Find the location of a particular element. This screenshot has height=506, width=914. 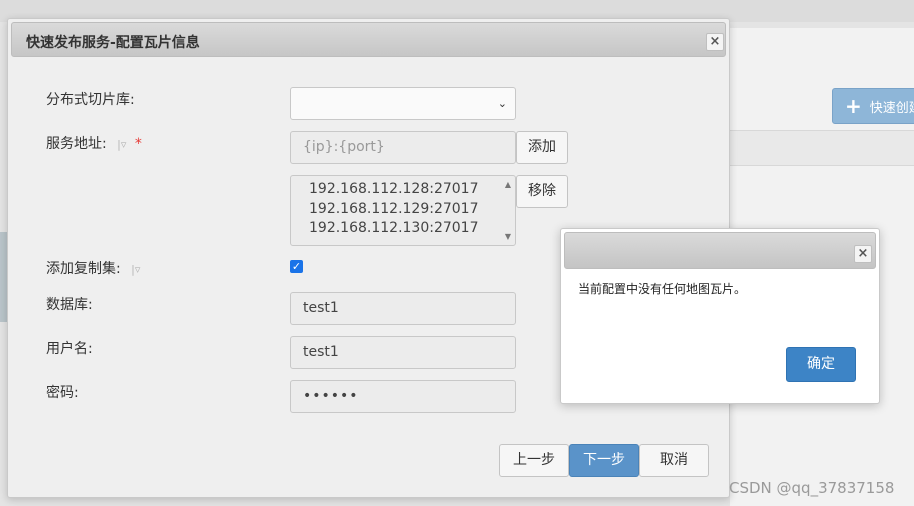

quick-create-button: + 快速创建 is located at coordinates (873, 106).